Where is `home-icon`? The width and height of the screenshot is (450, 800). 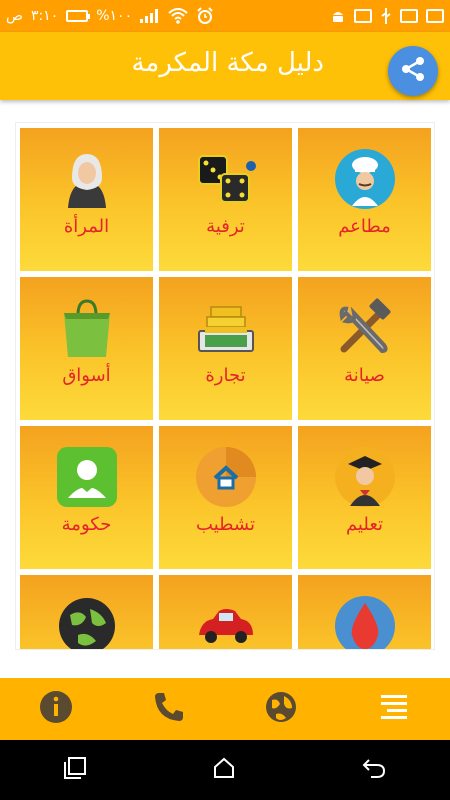
home-icon is located at coordinates (224, 770).